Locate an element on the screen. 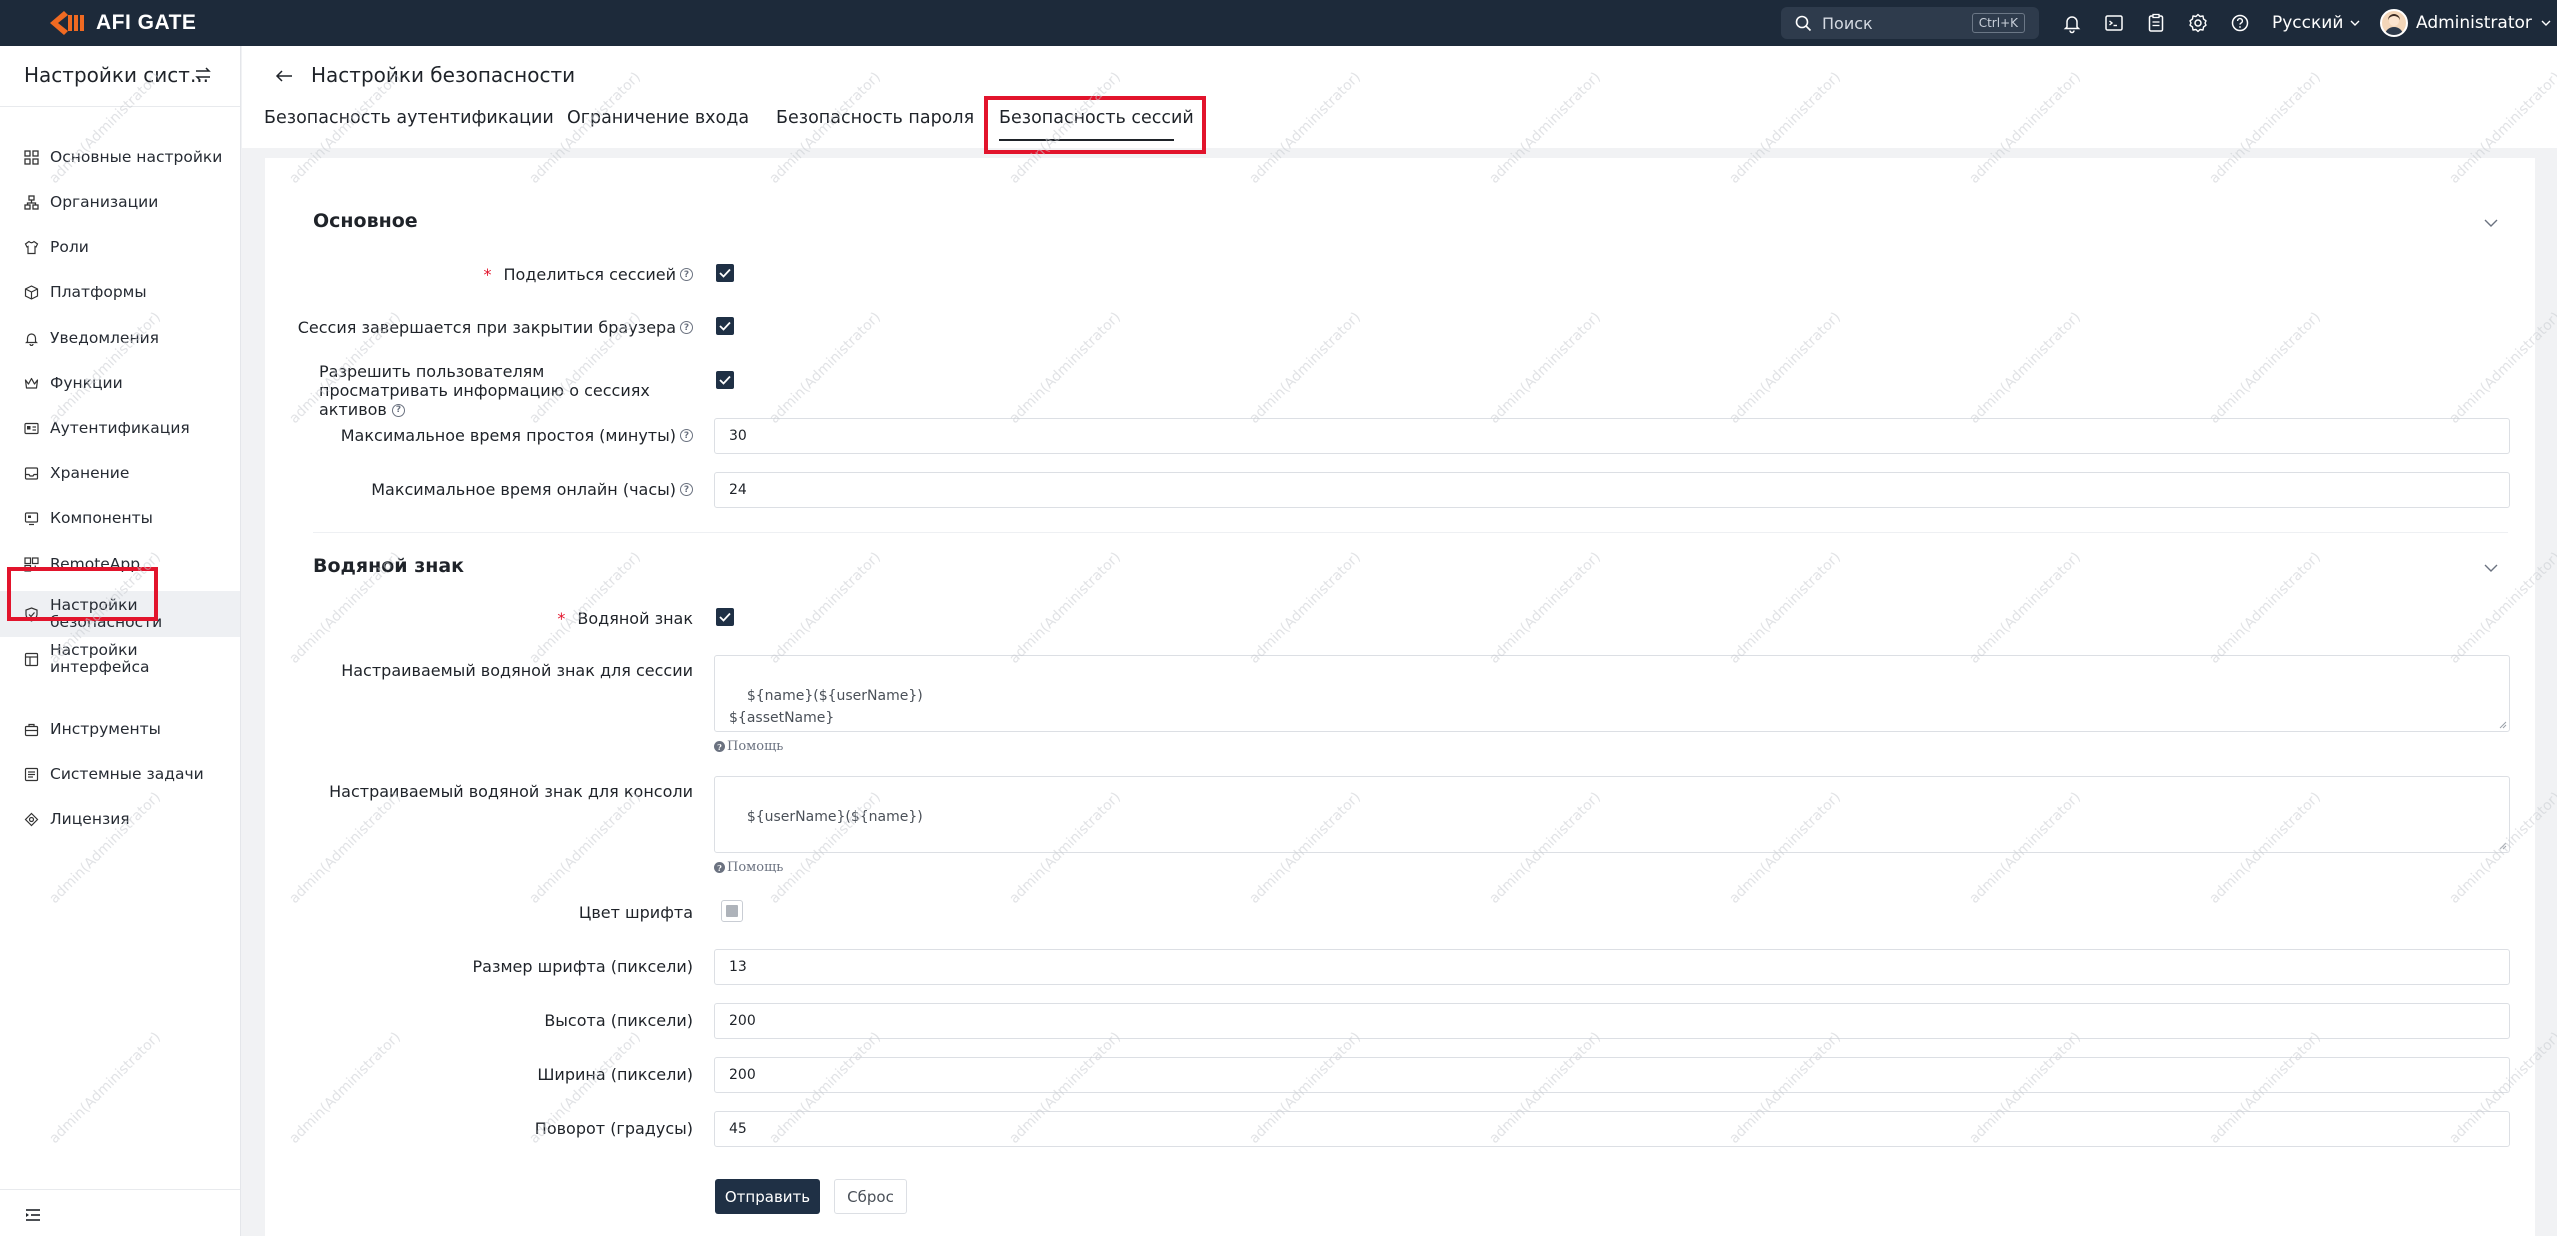 The height and width of the screenshot is (1236, 2557). watermark-label: * Водяной знак is located at coordinates (625, 618).